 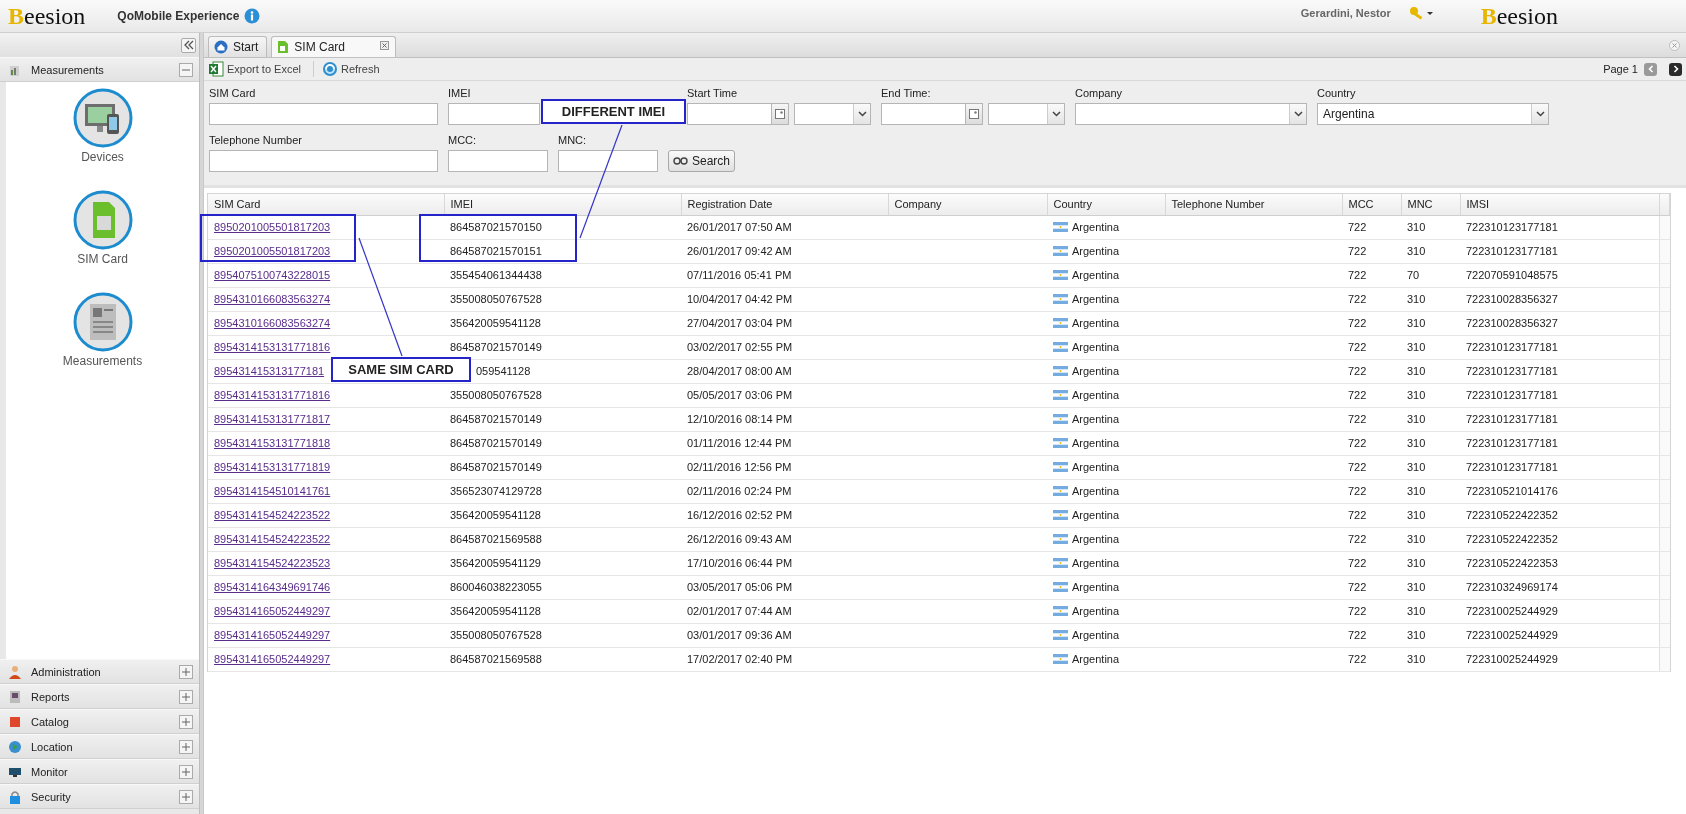 What do you see at coordinates (326, 204) in the screenshot?
I see `column-header: SIM Card` at bounding box center [326, 204].